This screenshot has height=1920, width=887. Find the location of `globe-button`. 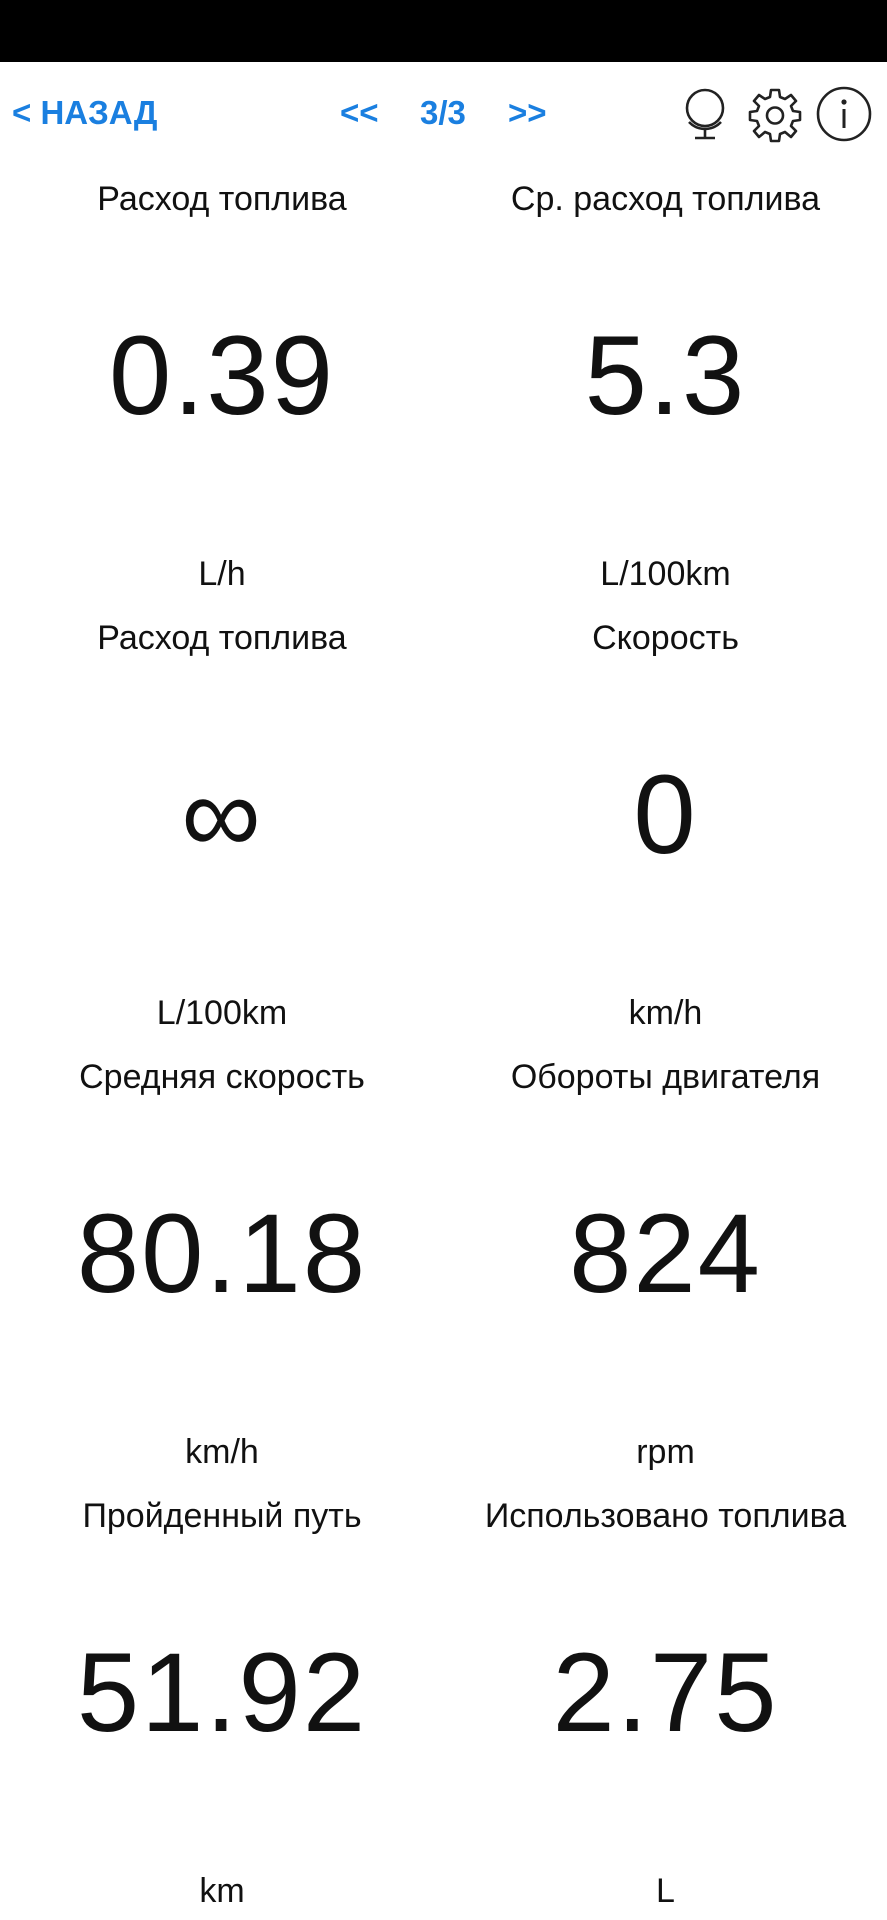

globe-button is located at coordinates (705, 114).